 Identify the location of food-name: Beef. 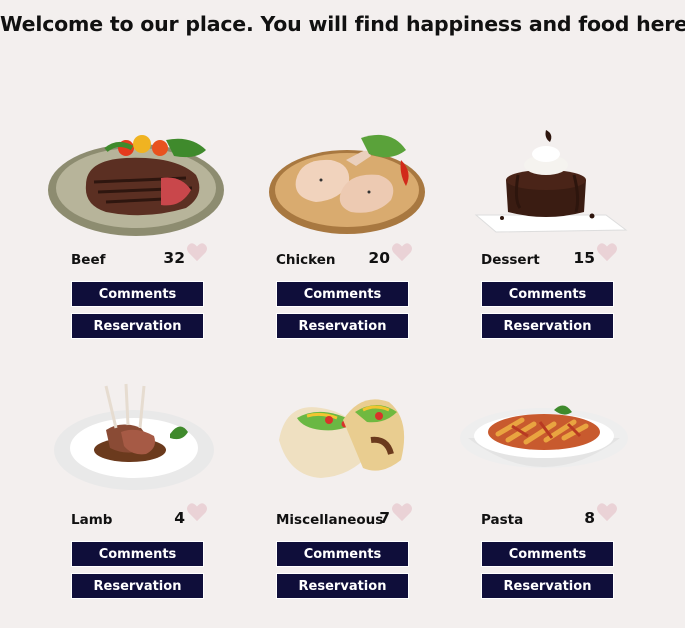
(88, 260).